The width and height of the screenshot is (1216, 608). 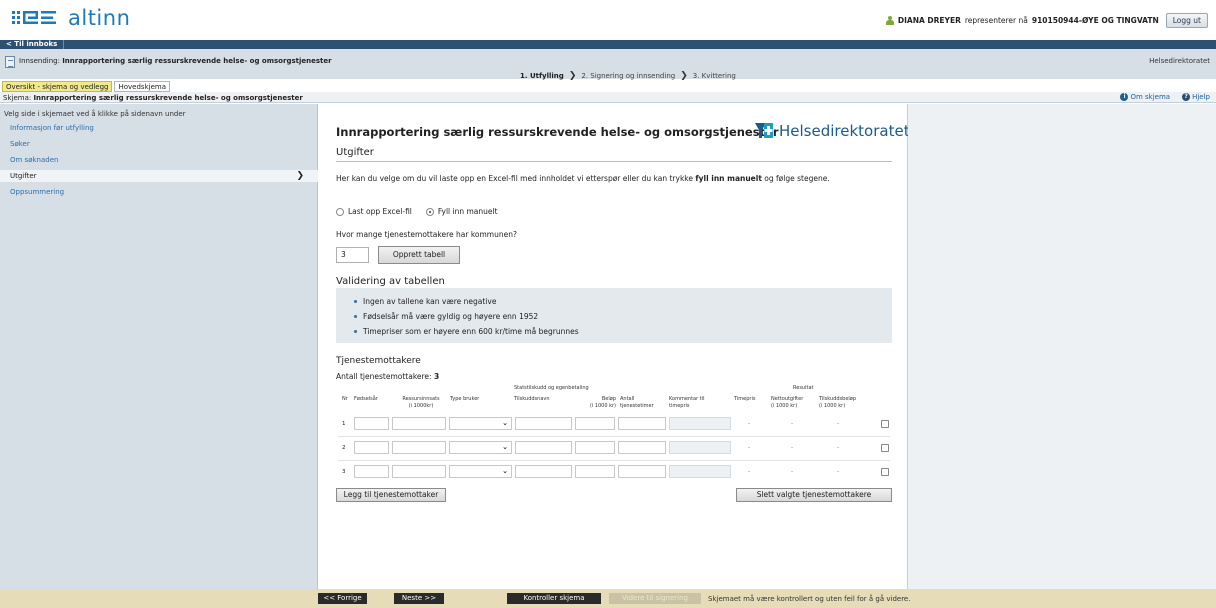 What do you see at coordinates (352, 255) in the screenshot?
I see `recipients-count-input: 3` at bounding box center [352, 255].